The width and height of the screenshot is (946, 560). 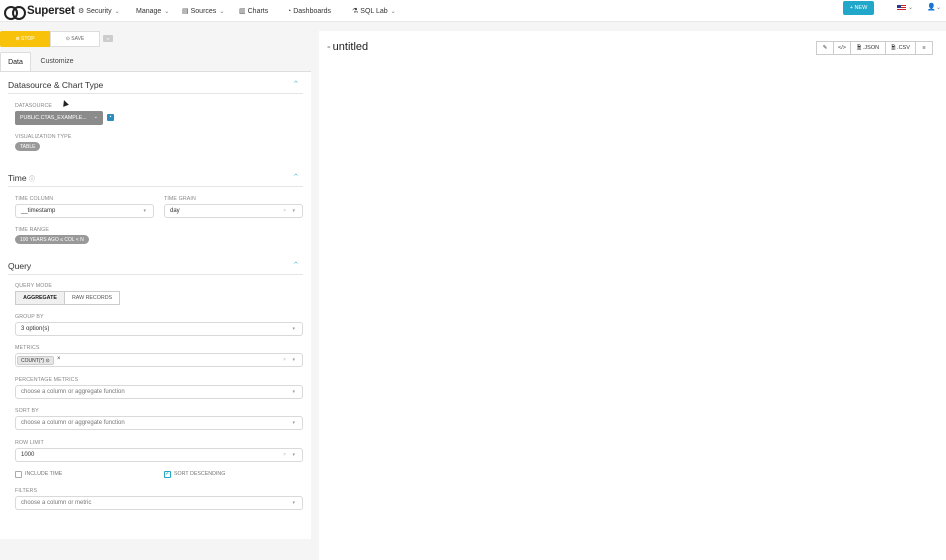 I want to click on csv-button: 🗎 .CSV, so click(x=900, y=48).